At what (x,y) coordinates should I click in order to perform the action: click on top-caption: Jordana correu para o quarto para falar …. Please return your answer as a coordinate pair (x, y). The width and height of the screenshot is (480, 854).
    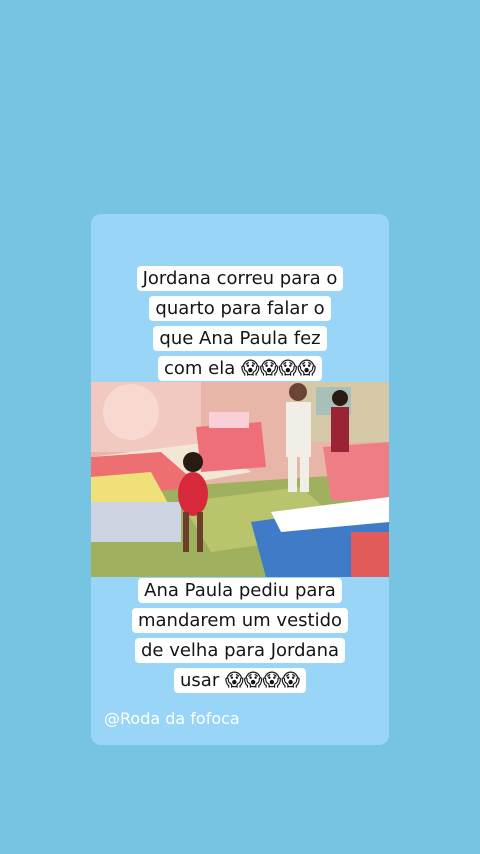
    Looking at the image, I should click on (240, 324).